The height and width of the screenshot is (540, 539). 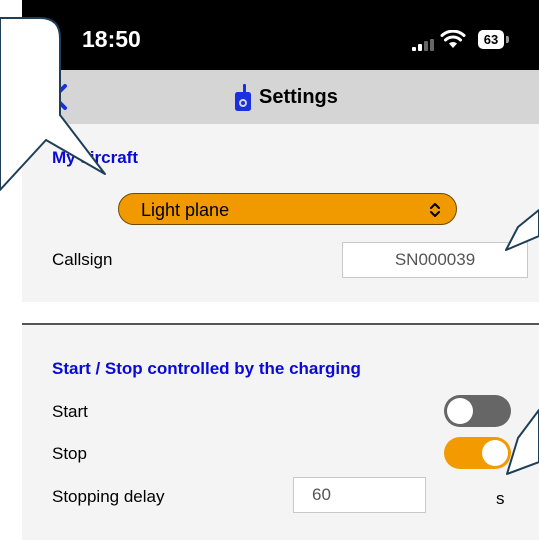 What do you see at coordinates (435, 212) in the screenshot?
I see `select-updown-chevron-icon` at bounding box center [435, 212].